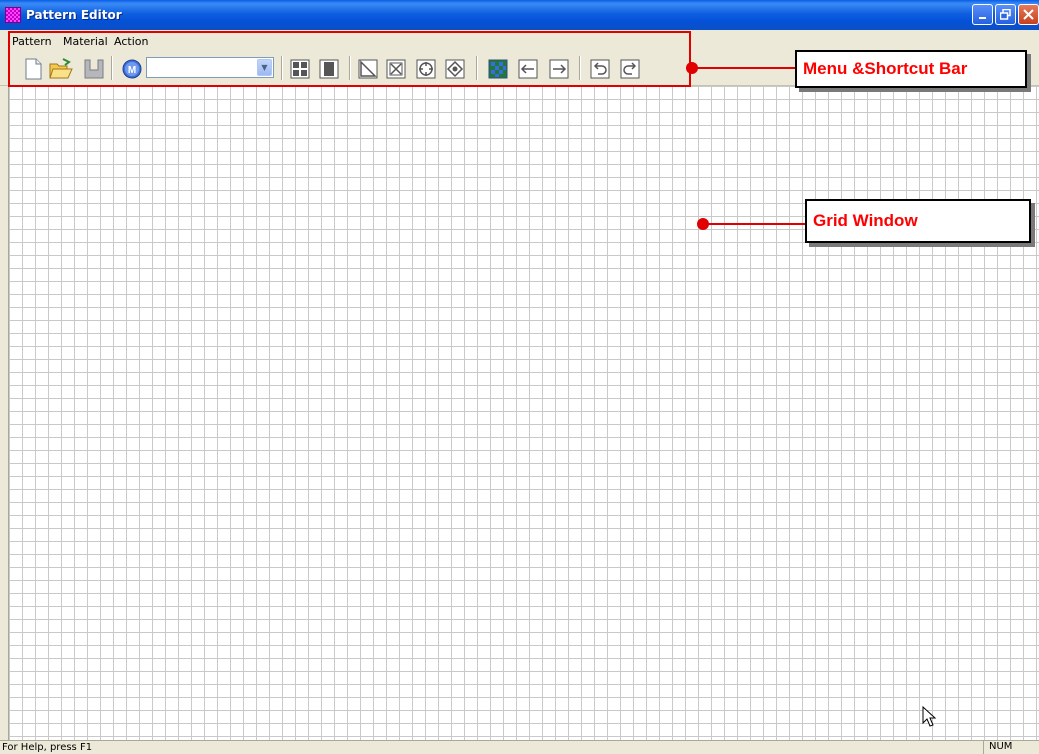  What do you see at coordinates (349, 59) in the screenshot?
I see `menu-shortcut-highlight` at bounding box center [349, 59].